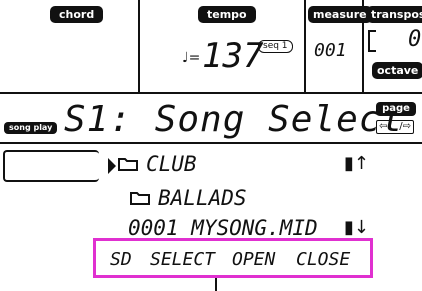 The width and height of the screenshot is (422, 291). What do you see at coordinates (356, 164) in the screenshot?
I see `scroll-up-icon: ▮↑` at bounding box center [356, 164].